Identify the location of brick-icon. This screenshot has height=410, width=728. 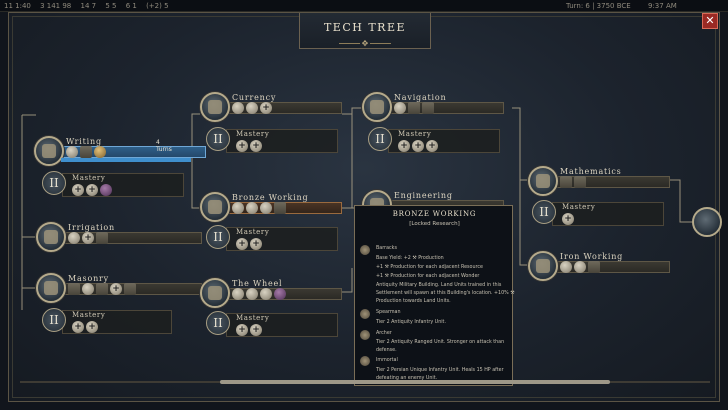
(51, 288).